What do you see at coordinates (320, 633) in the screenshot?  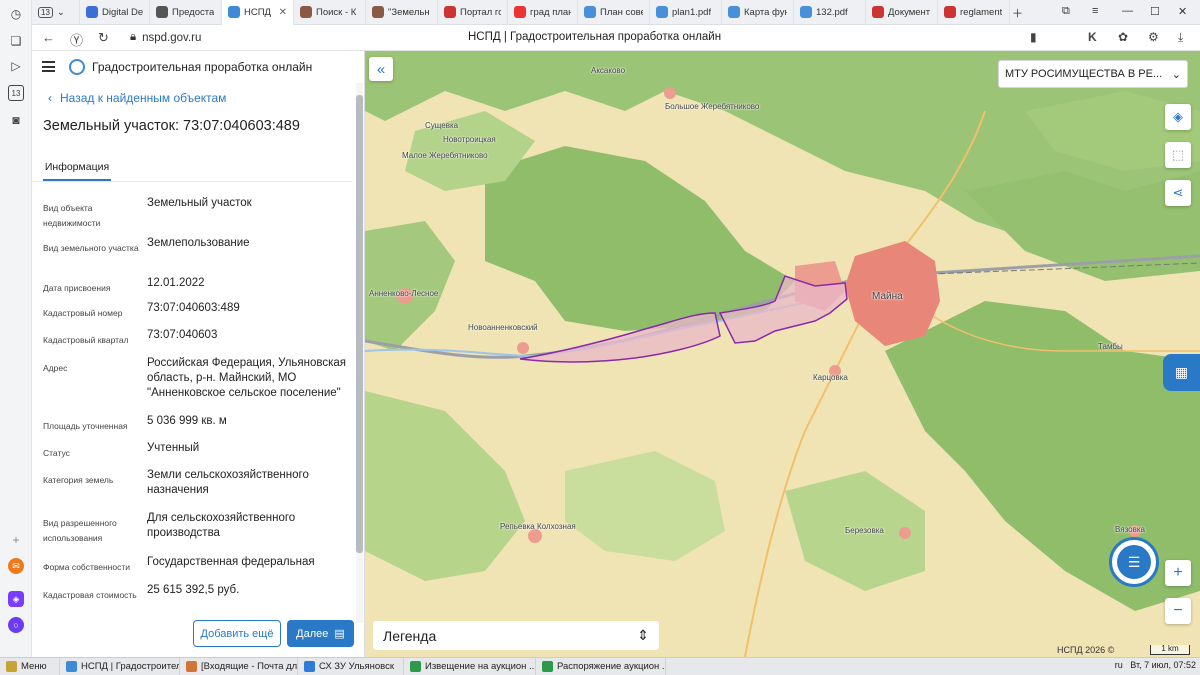 I see `next-button: Далее ▤` at bounding box center [320, 633].